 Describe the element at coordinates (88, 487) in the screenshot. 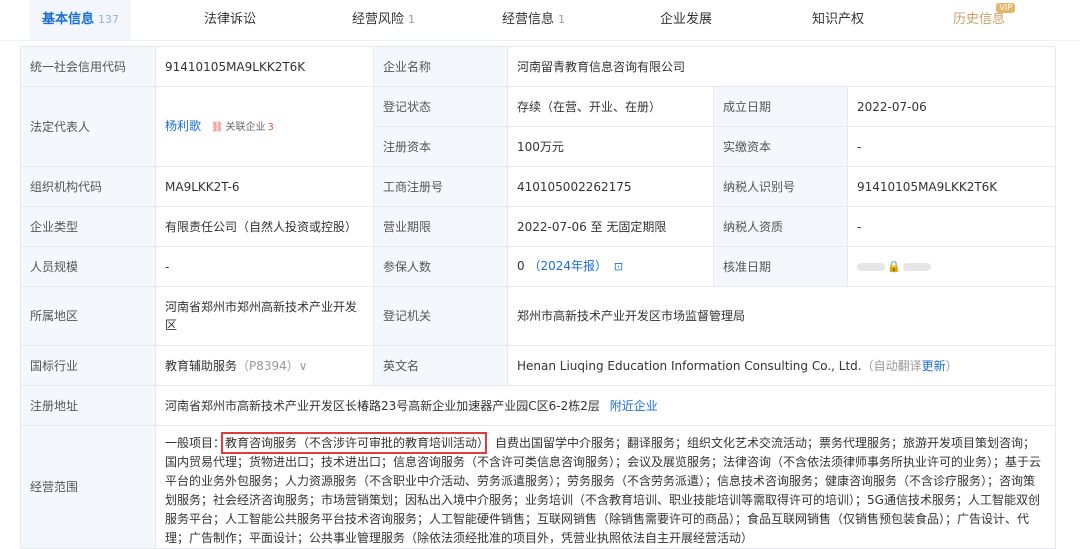

I see `scope-label: 经营范围` at that location.